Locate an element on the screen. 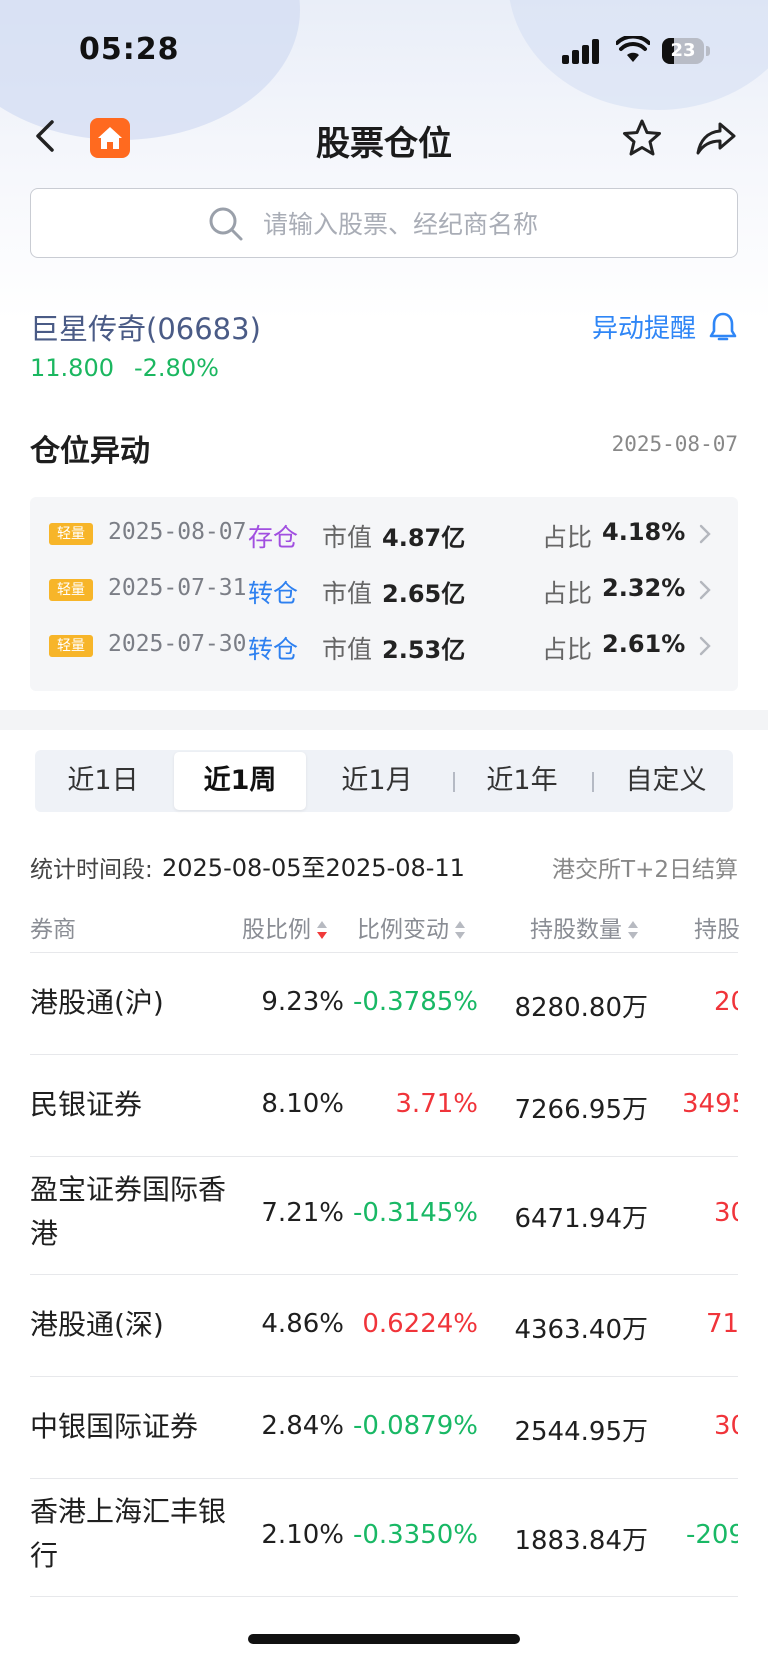  sort-desc-icon is located at coordinates (322, 930).